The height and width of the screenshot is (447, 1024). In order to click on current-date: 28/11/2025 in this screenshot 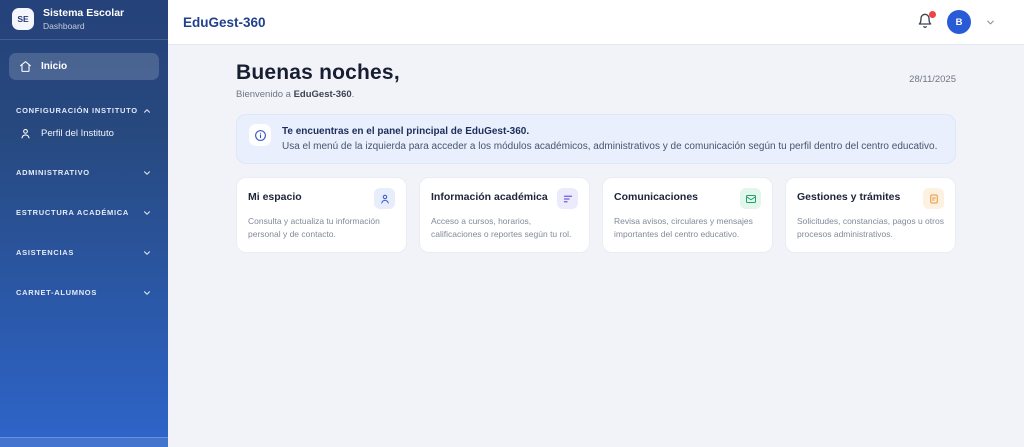, I will do `click(932, 79)`.